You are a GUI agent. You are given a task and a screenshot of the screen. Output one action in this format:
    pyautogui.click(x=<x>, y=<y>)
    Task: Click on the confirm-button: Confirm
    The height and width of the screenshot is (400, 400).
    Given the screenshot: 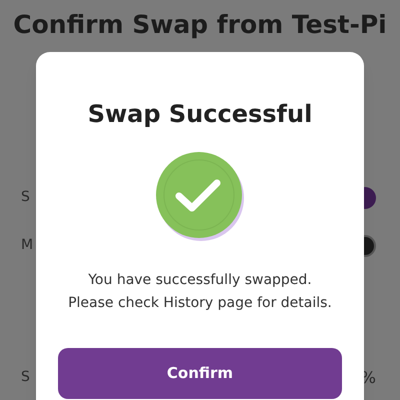 What is the action you would take?
    pyautogui.click(x=200, y=373)
    